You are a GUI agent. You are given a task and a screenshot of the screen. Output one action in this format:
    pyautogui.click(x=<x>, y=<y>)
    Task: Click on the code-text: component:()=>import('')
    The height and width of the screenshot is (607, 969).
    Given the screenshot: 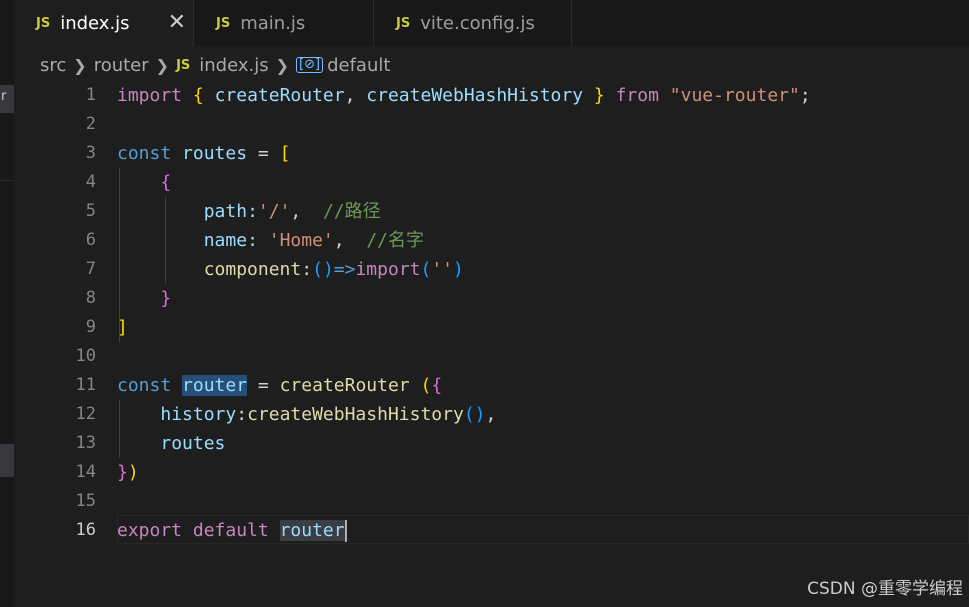 What is the action you would take?
    pyautogui.click(x=333, y=269)
    